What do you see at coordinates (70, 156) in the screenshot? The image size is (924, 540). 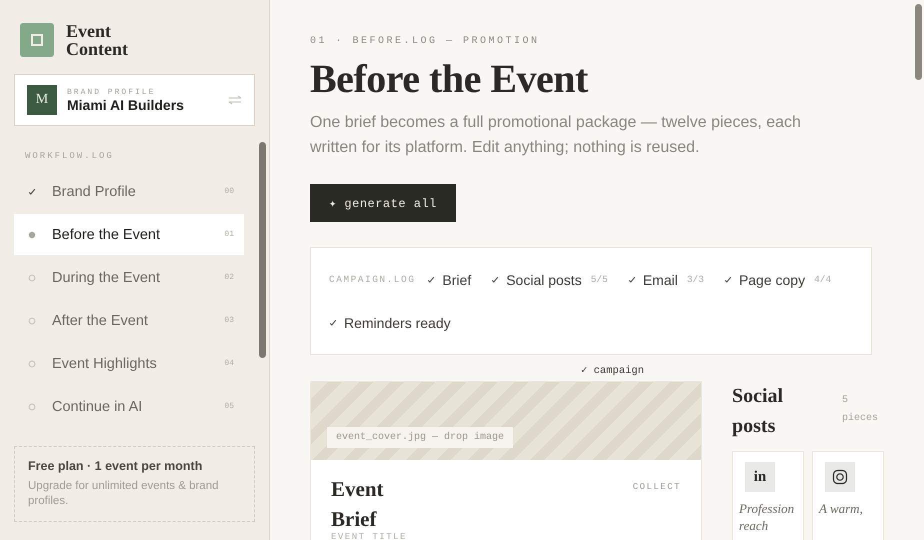 I see `section-label: WORKFLOW.LOG` at bounding box center [70, 156].